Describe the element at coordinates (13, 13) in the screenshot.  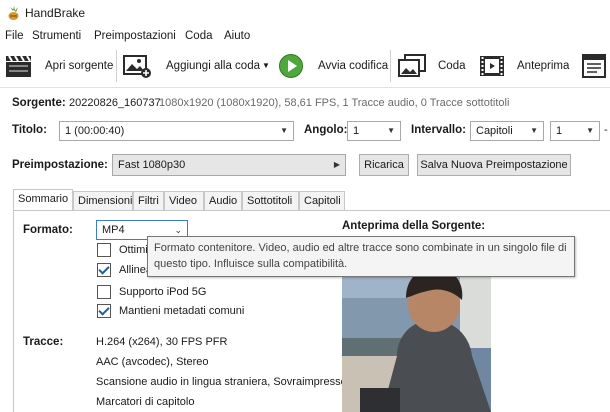
I see `pineapple-logo-icon` at that location.